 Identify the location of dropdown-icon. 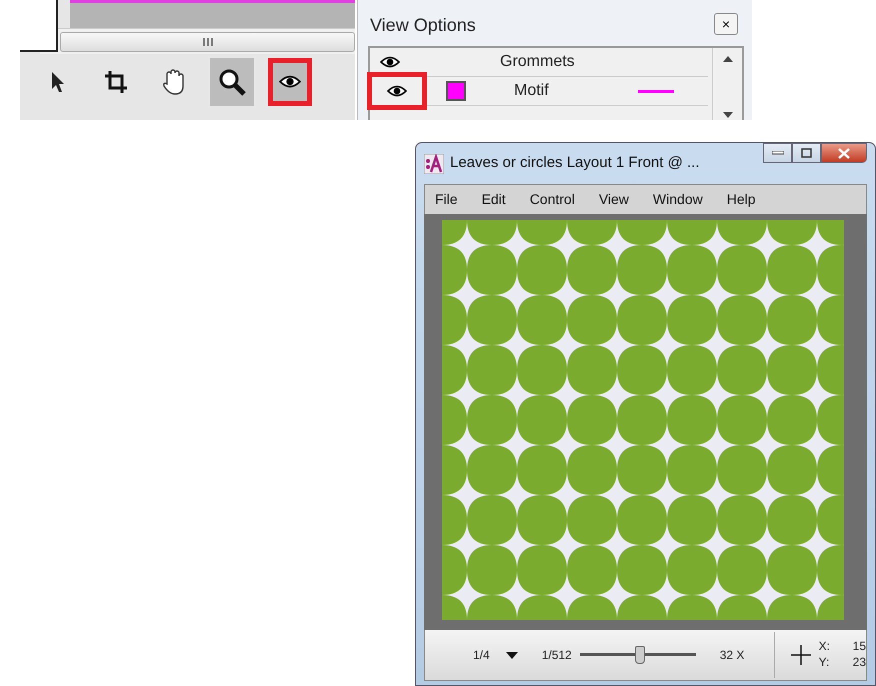
(512, 656).